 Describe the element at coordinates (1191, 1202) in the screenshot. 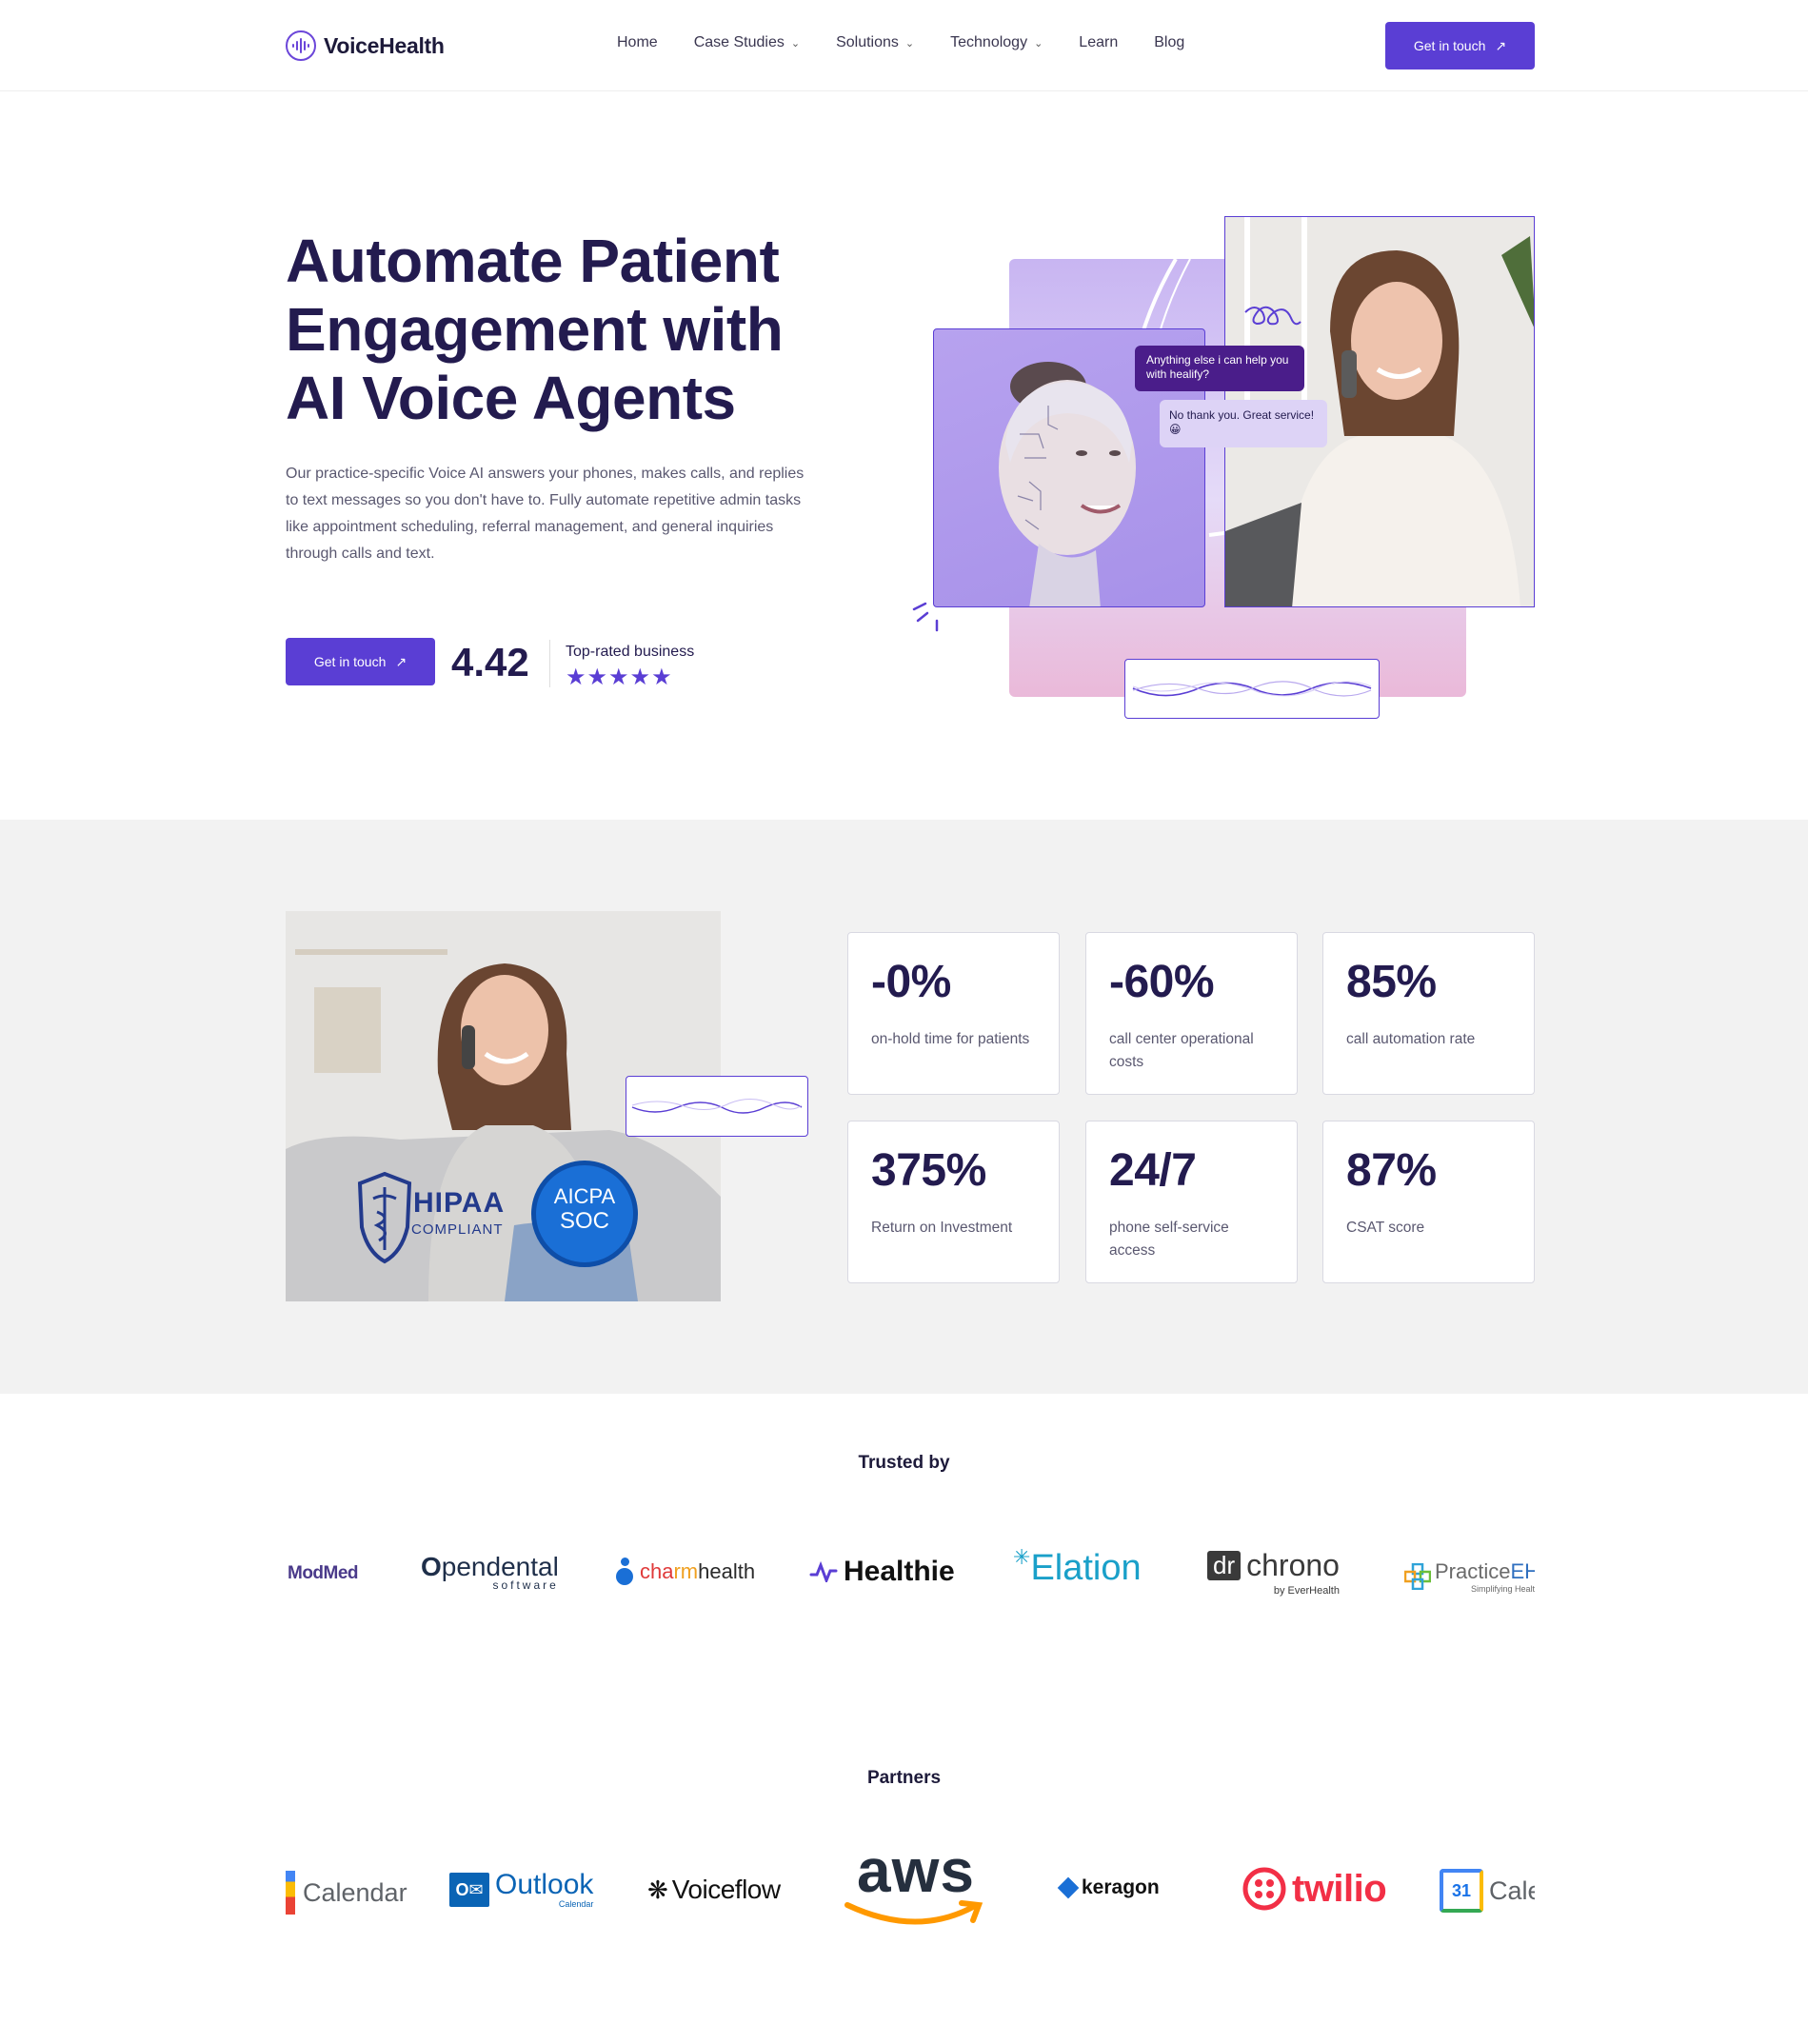

I see `stat-card: 24/7 phone self-service access` at that location.